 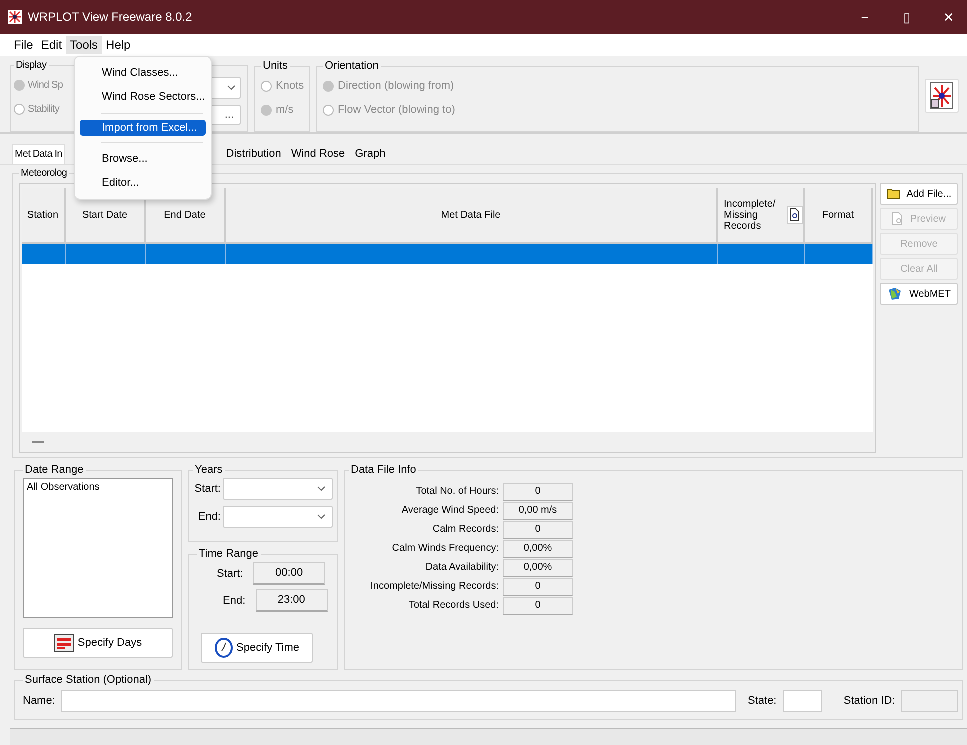 I want to click on help-button, so click(x=942, y=96).